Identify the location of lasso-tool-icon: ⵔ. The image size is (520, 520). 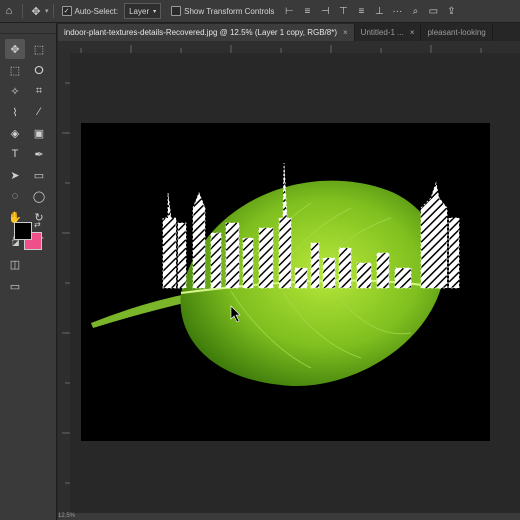
(39, 70).